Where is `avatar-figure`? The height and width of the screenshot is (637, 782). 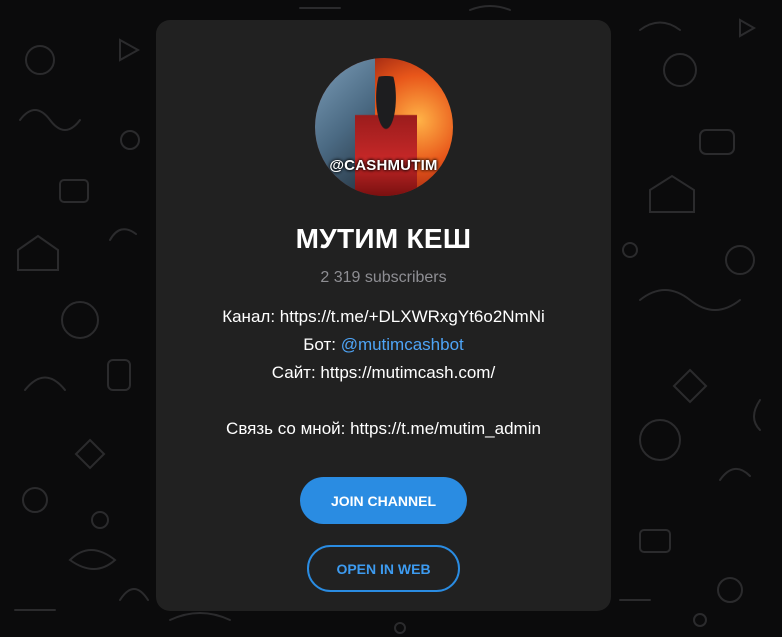
avatar-figure is located at coordinates (385, 136).